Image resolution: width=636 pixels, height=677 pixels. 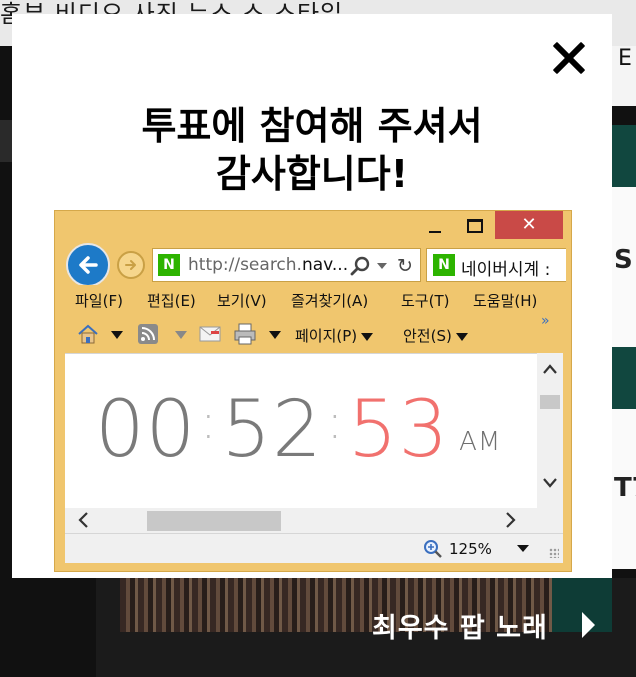 I want to click on scroll-right-icon, so click(x=511, y=520).